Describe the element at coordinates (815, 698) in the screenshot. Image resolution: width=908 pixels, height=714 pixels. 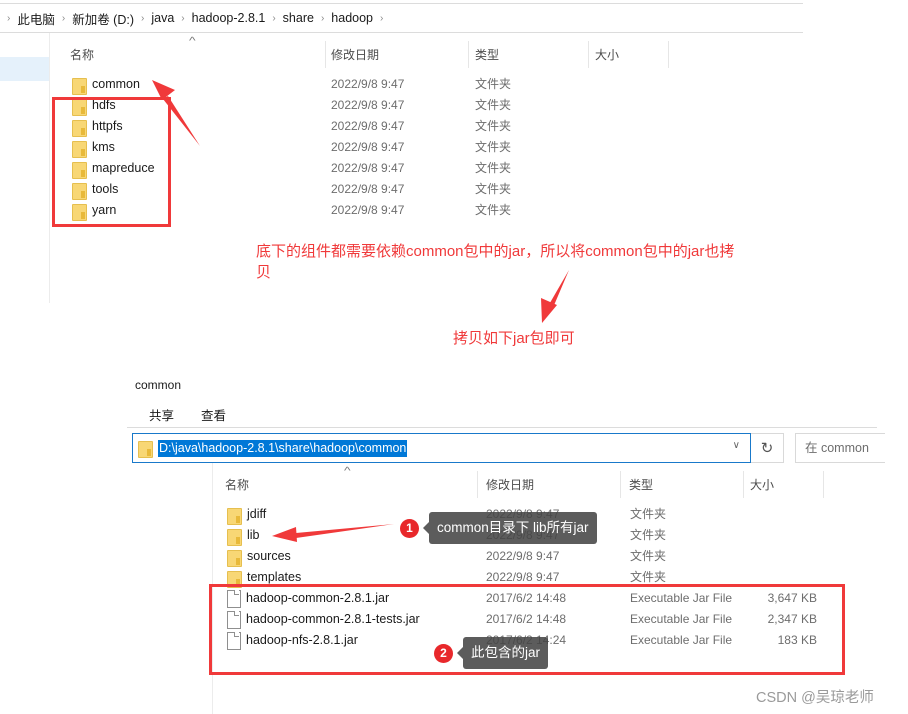
I see `watermark: CSDN @吴琼老师` at that location.